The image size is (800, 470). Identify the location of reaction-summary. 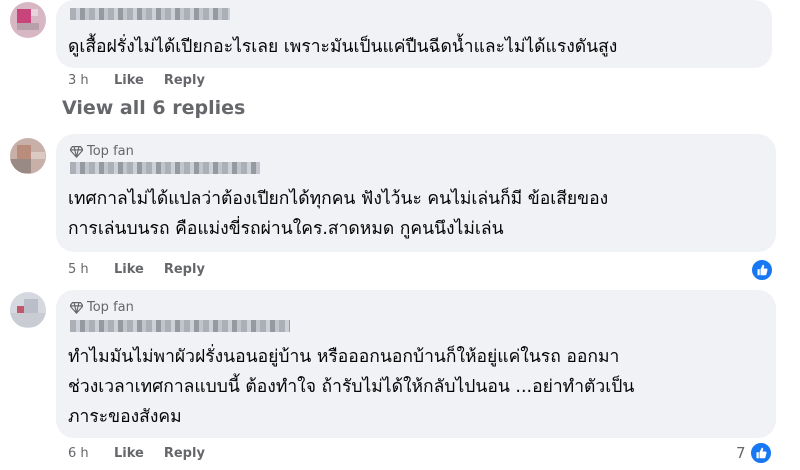
(762, 270).